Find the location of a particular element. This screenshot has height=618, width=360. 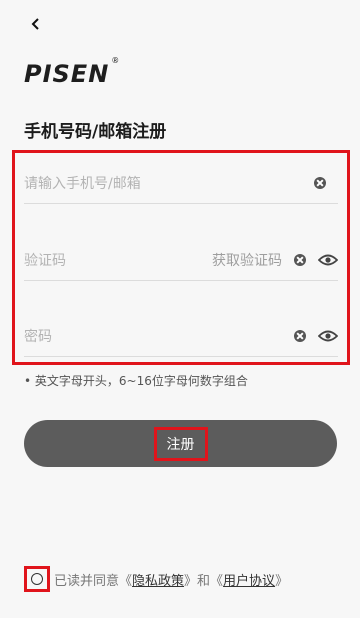

agree-checkbox is located at coordinates (37, 579).